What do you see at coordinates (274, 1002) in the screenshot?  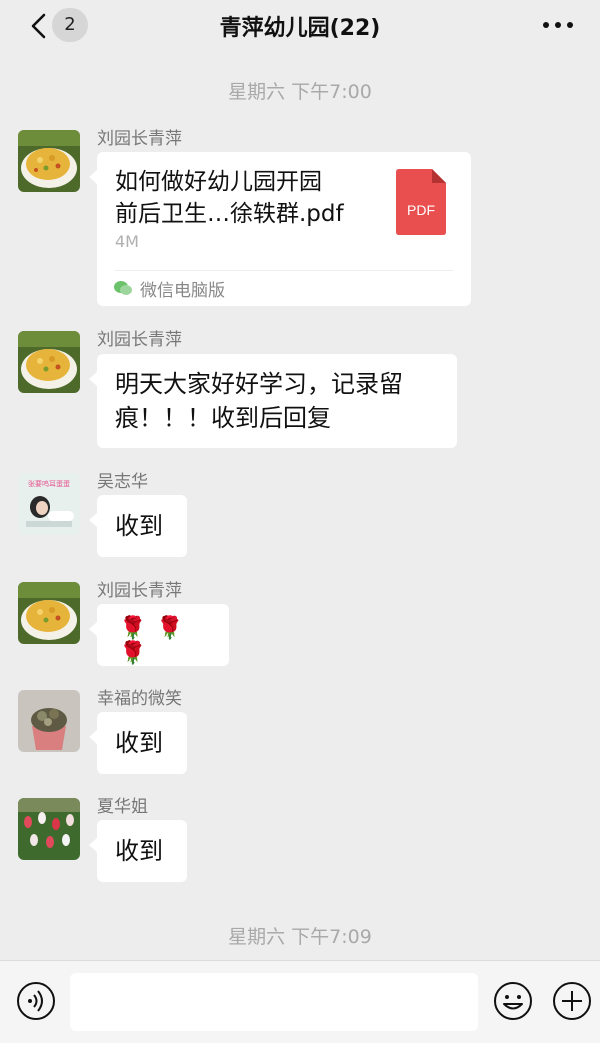 I see `message-input` at bounding box center [274, 1002].